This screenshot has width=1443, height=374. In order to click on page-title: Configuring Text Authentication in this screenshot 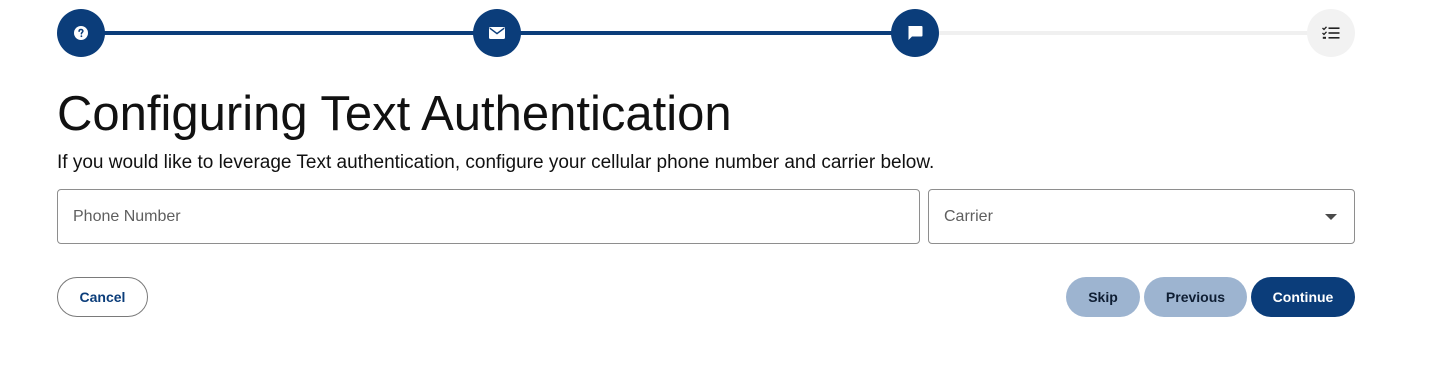, I will do `click(394, 114)`.